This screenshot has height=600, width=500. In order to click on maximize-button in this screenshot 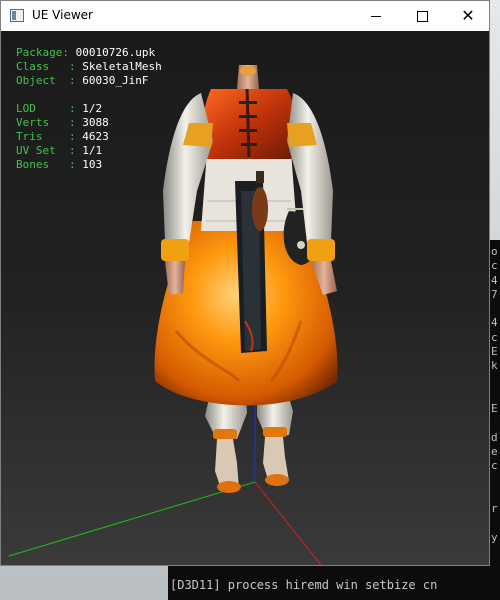, I will do `click(422, 16)`.